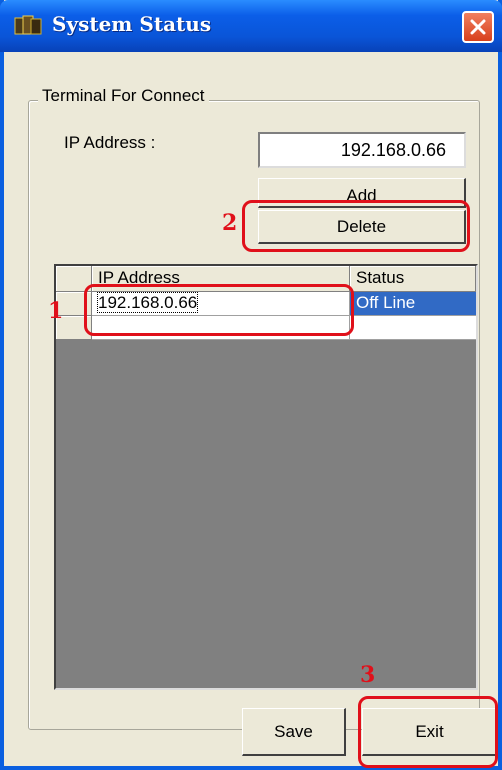 Image resolution: width=502 pixels, height=770 pixels. Describe the element at coordinates (362, 150) in the screenshot. I see `ip-address-input` at that location.